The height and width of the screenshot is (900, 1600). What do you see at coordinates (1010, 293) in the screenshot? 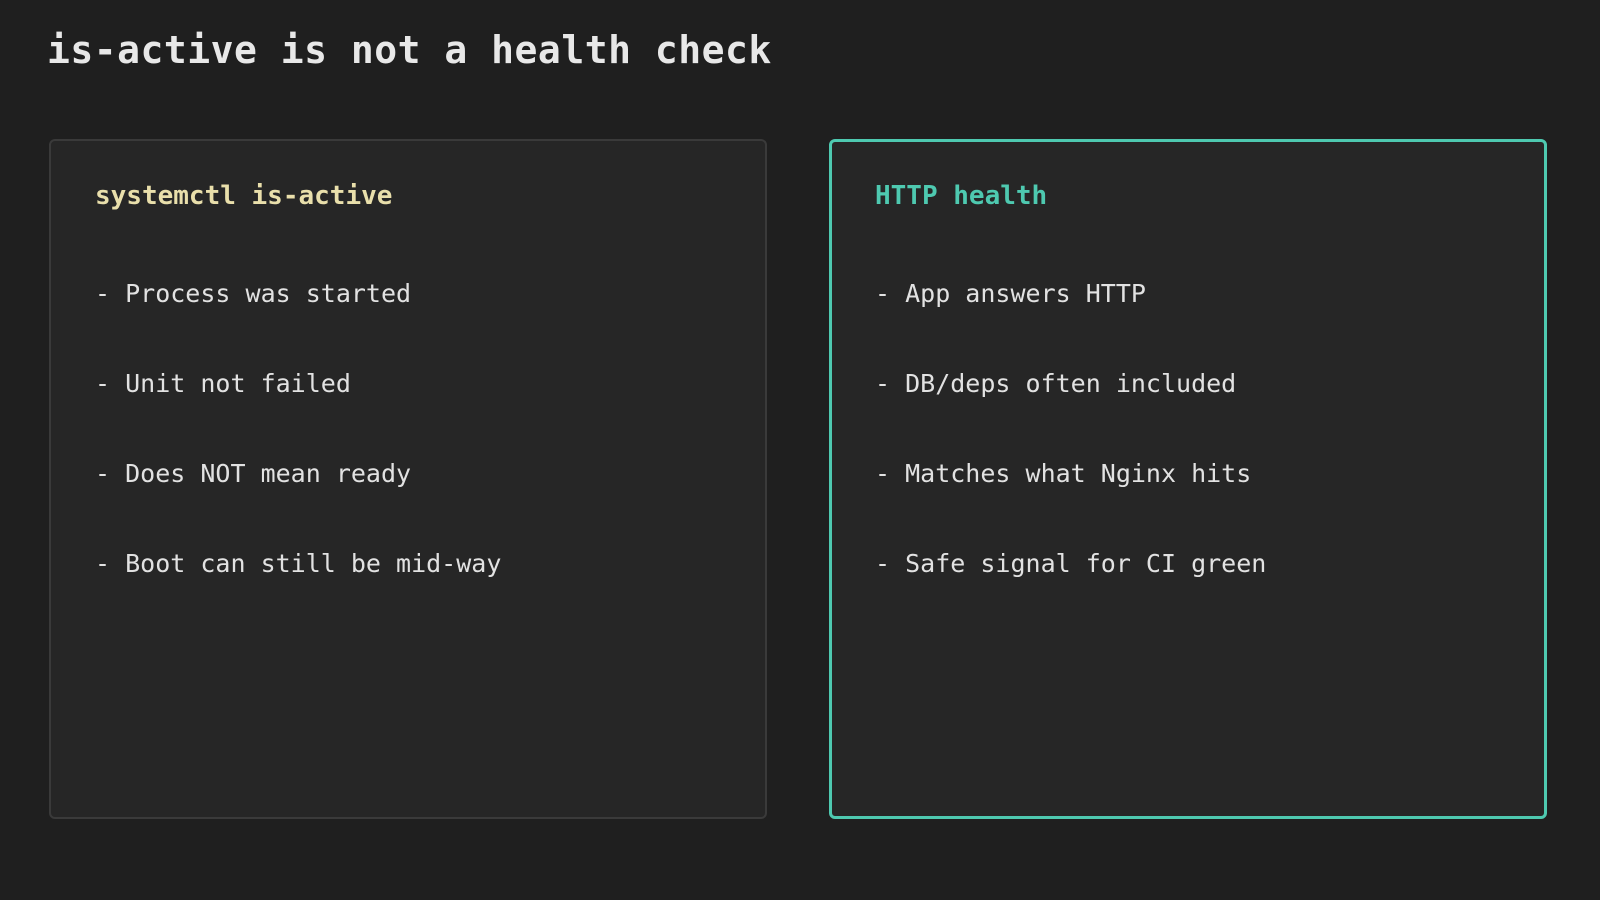
I see `list-item: - App answers HTTP` at bounding box center [1010, 293].